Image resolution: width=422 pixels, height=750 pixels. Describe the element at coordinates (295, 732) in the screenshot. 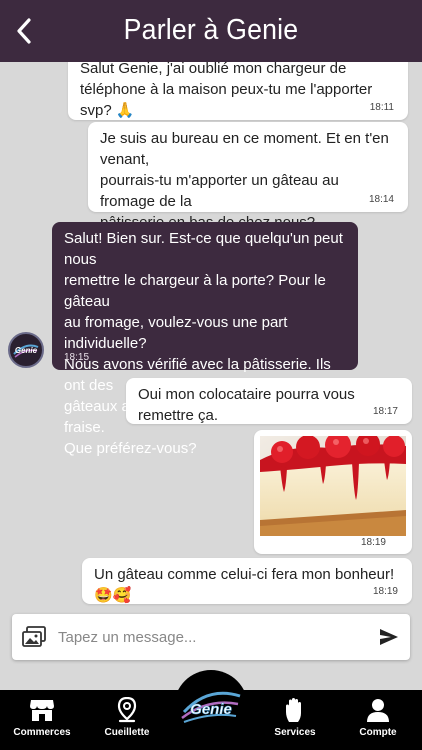

I see `tab-label: Services` at that location.